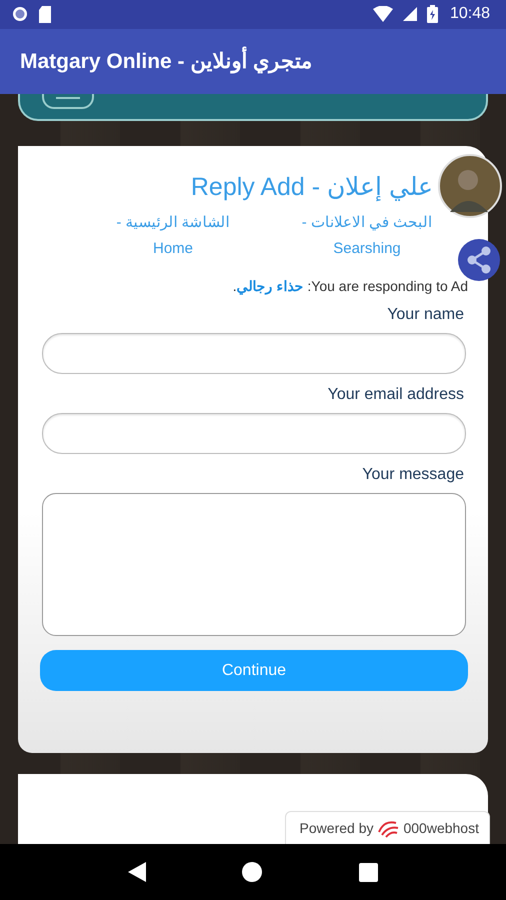 The width and height of the screenshot is (506, 900). What do you see at coordinates (441, 828) in the screenshot?
I see `brand-text: 000webhost` at bounding box center [441, 828].